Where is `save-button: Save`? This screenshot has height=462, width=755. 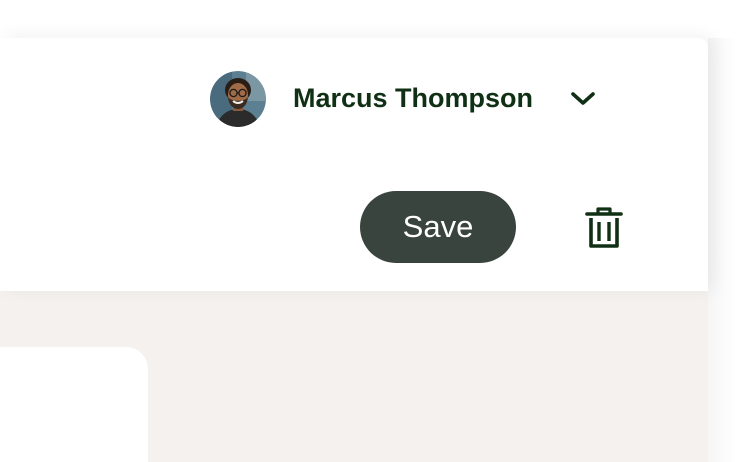 save-button: Save is located at coordinates (438, 227).